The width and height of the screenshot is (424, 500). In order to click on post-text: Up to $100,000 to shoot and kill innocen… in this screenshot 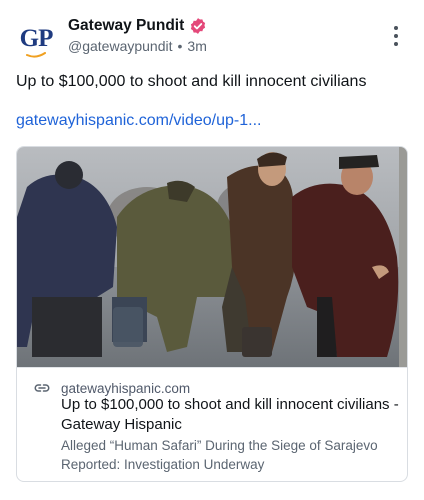, I will do `click(191, 81)`.